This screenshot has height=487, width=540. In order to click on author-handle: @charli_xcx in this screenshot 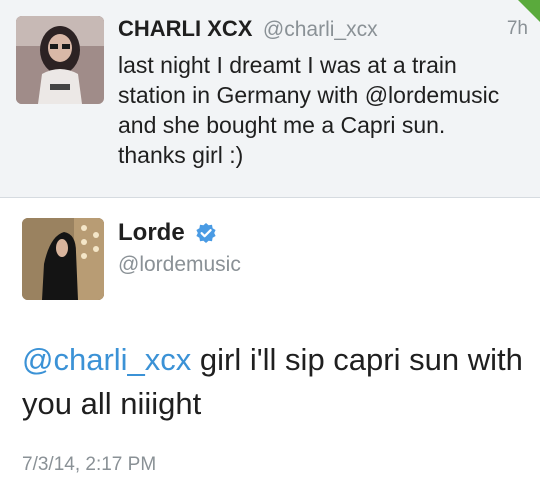, I will do `click(320, 29)`.